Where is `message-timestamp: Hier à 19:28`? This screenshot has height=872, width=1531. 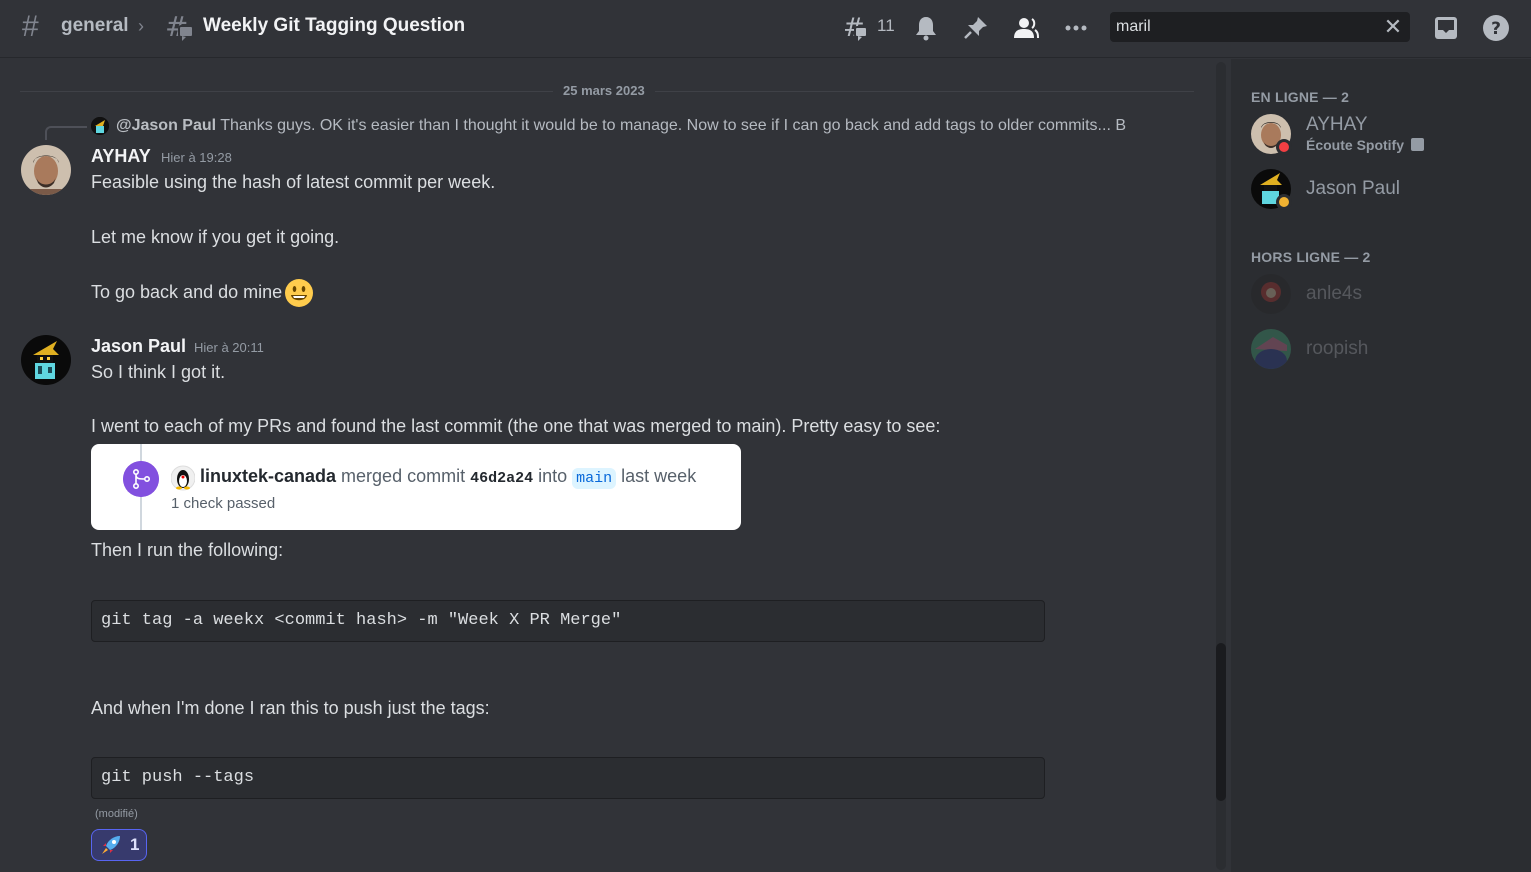
message-timestamp: Hier à 19:28 is located at coordinates (196, 157).